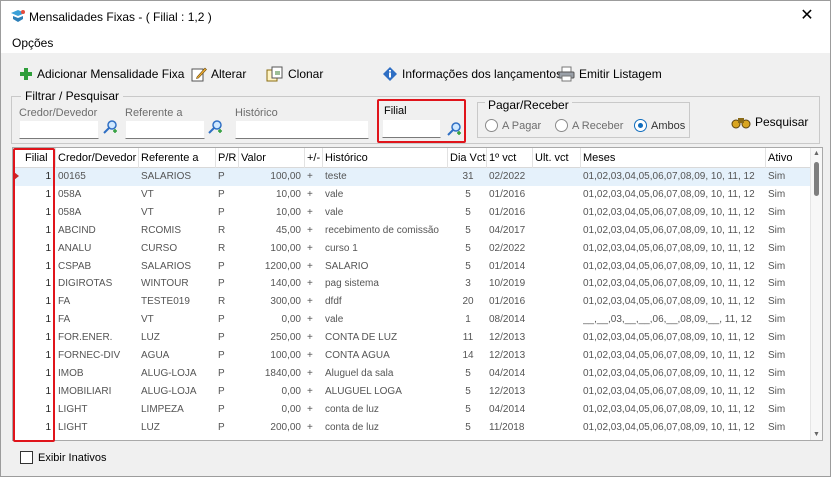  Describe the element at coordinates (165, 129) in the screenshot. I see `referente-input` at that location.